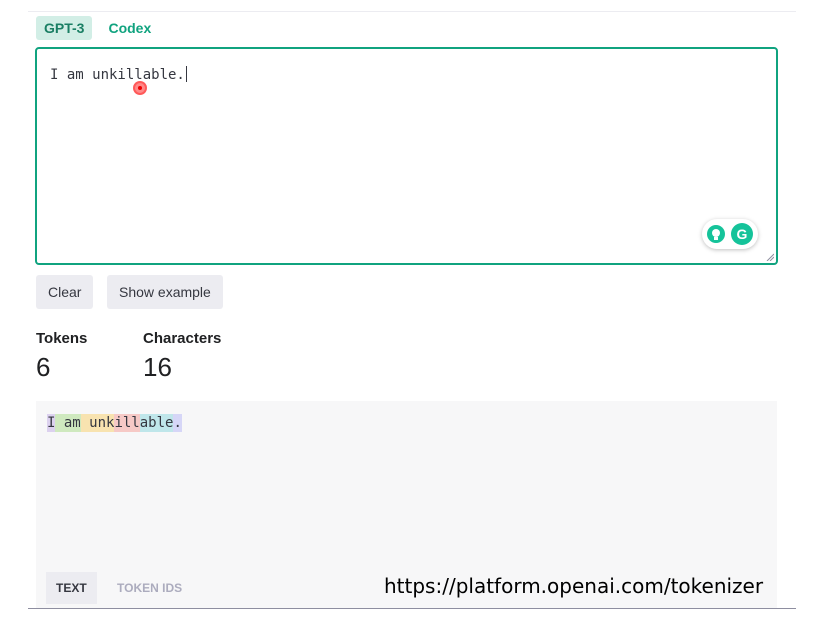 The height and width of the screenshot is (629, 813). What do you see at coordinates (157, 367) in the screenshot?
I see `characters-count: 16` at bounding box center [157, 367].